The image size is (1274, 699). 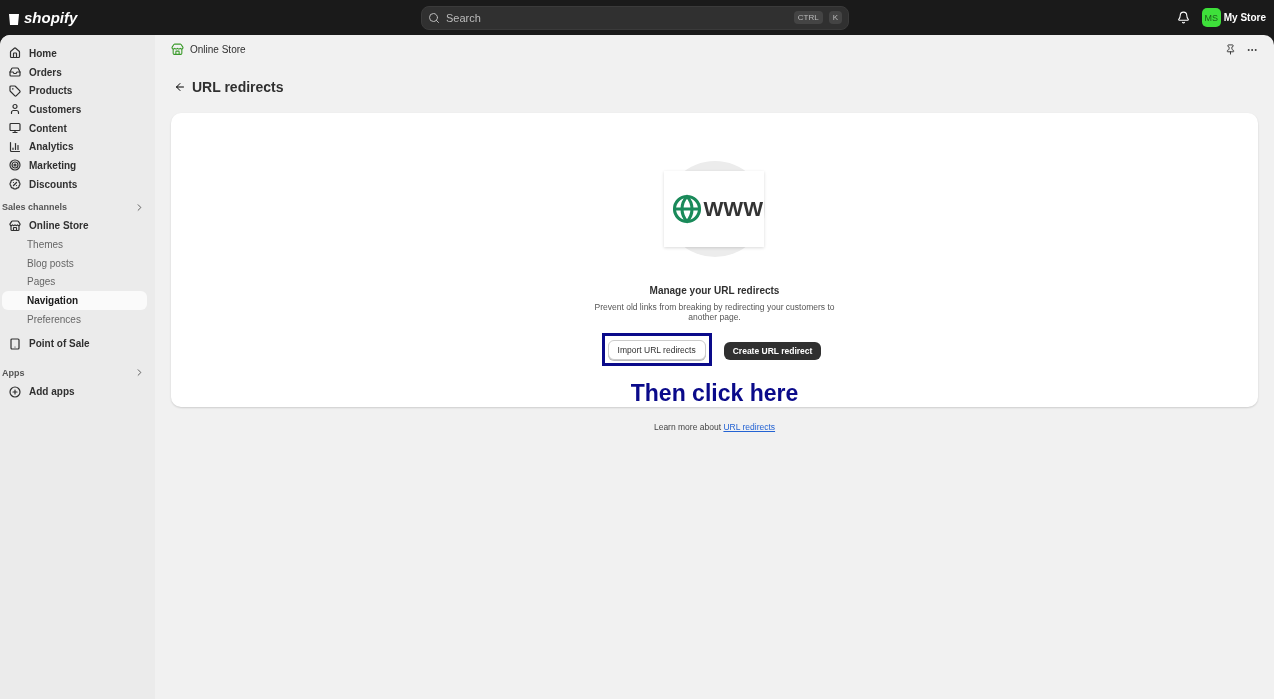 What do you see at coordinates (15, 391) in the screenshot?
I see `plus-circle-icon` at bounding box center [15, 391].